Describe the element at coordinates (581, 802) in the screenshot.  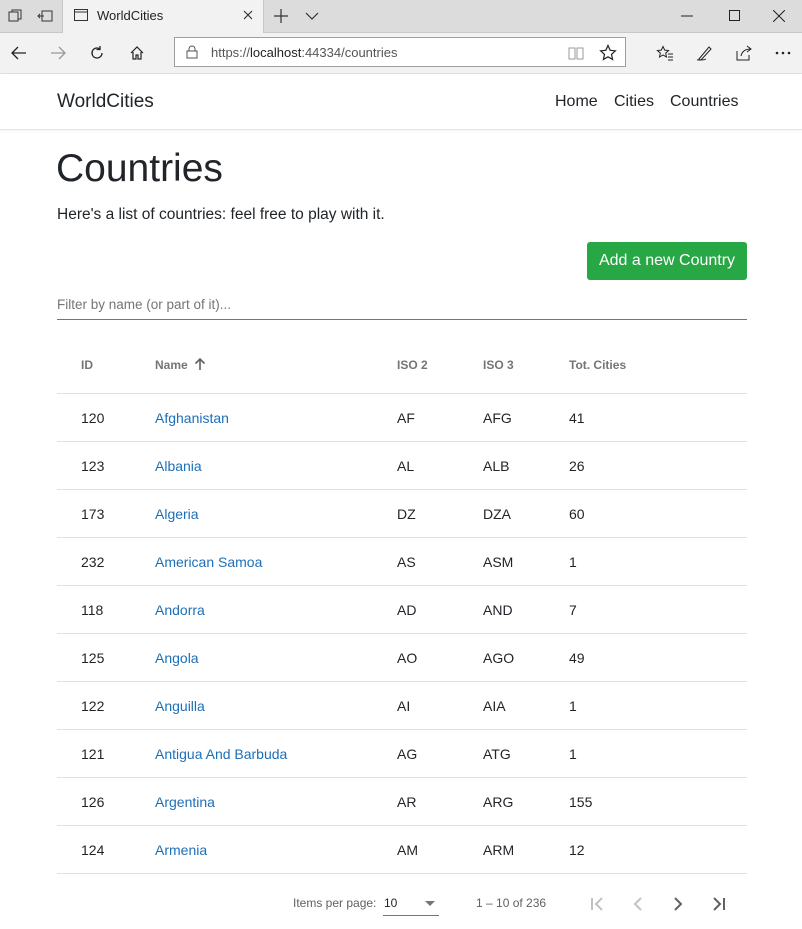
I see `cell-tot-cities: 155` at that location.